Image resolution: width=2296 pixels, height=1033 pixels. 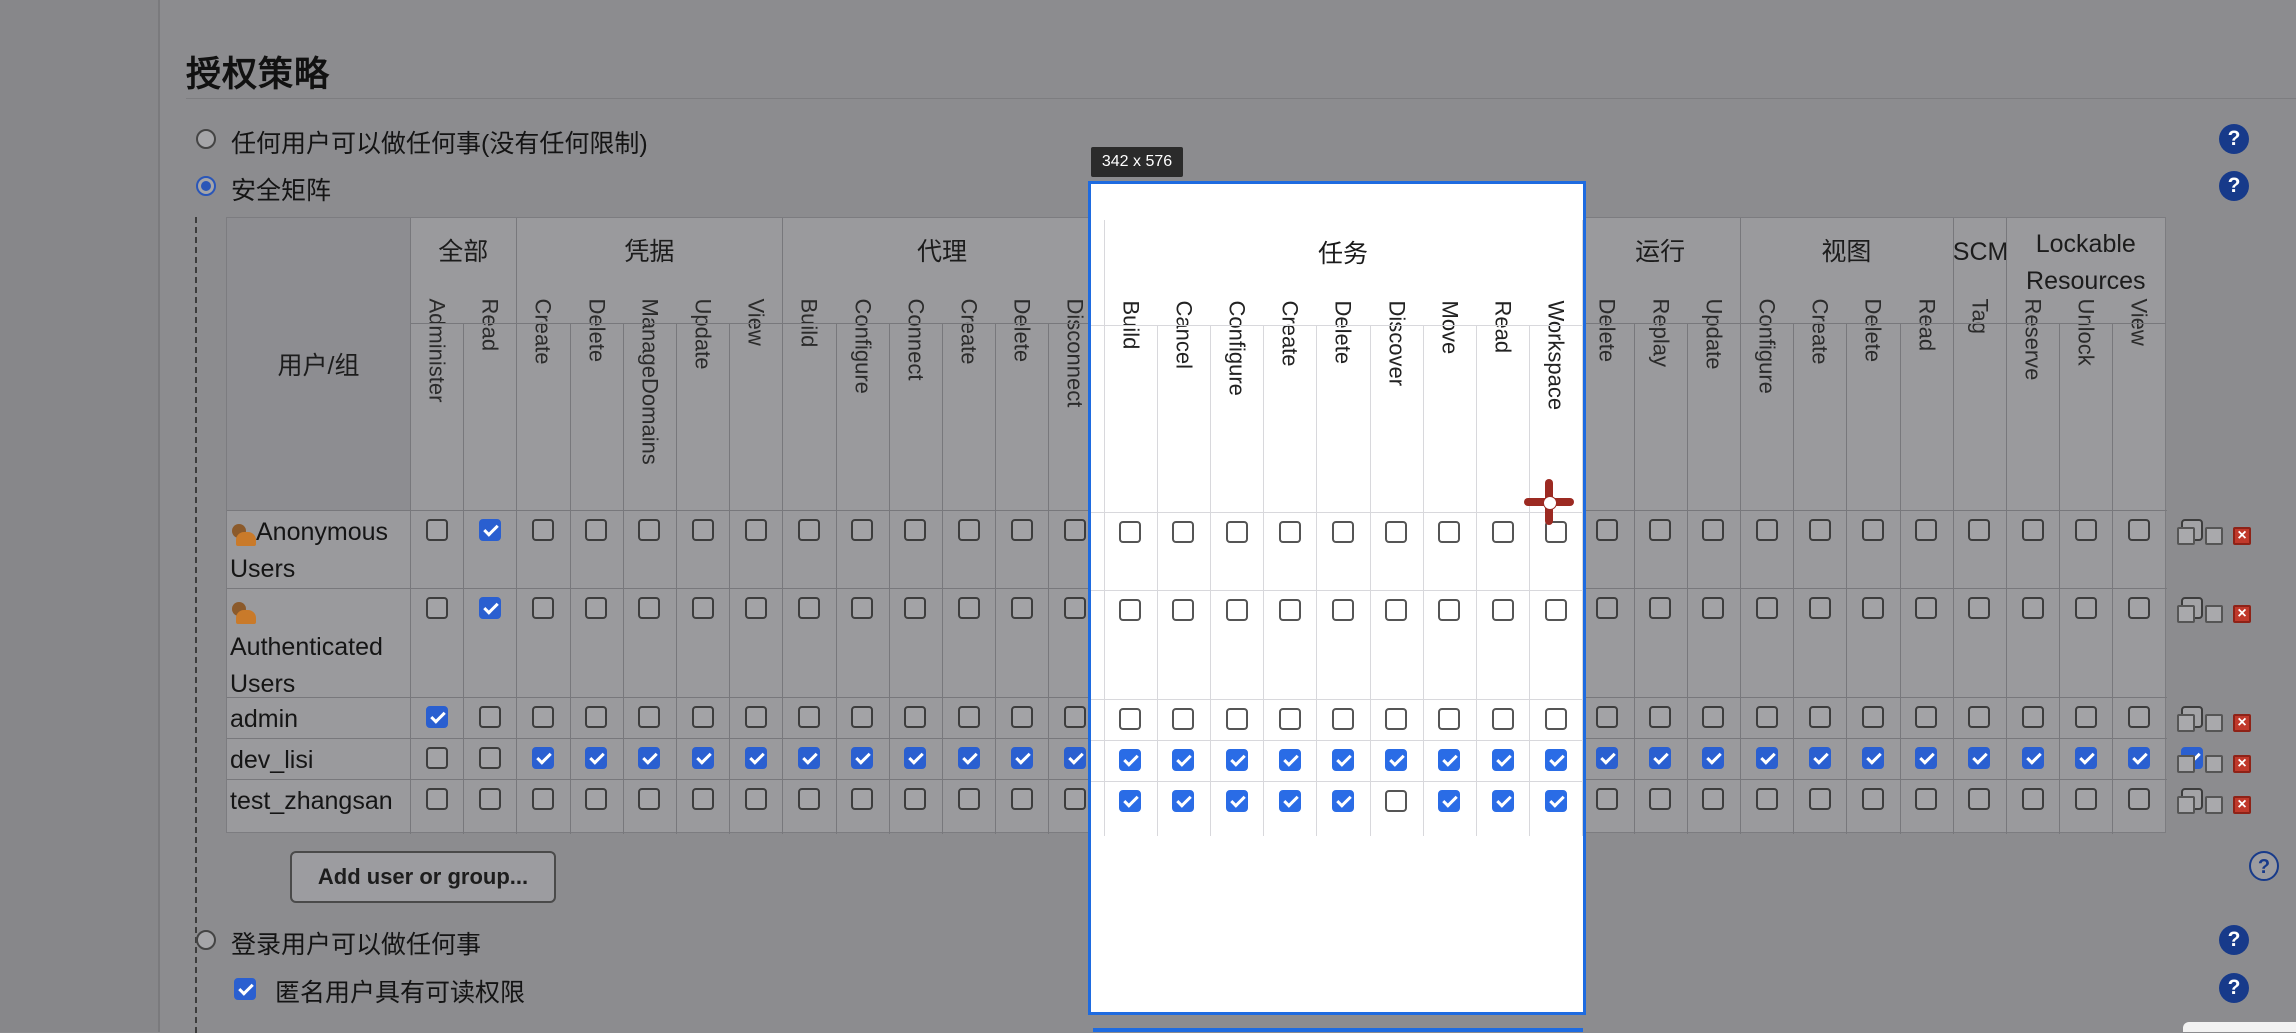 I want to click on anon-read-checkbox, so click(x=245, y=989).